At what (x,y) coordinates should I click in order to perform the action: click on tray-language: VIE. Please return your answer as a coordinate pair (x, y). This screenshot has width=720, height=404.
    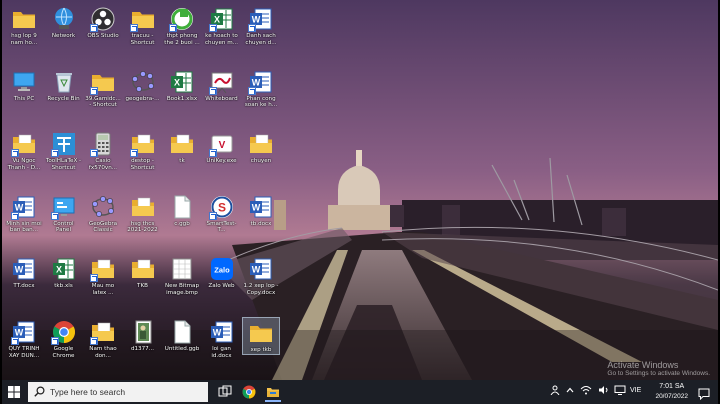
    Looking at the image, I should click on (635, 390).